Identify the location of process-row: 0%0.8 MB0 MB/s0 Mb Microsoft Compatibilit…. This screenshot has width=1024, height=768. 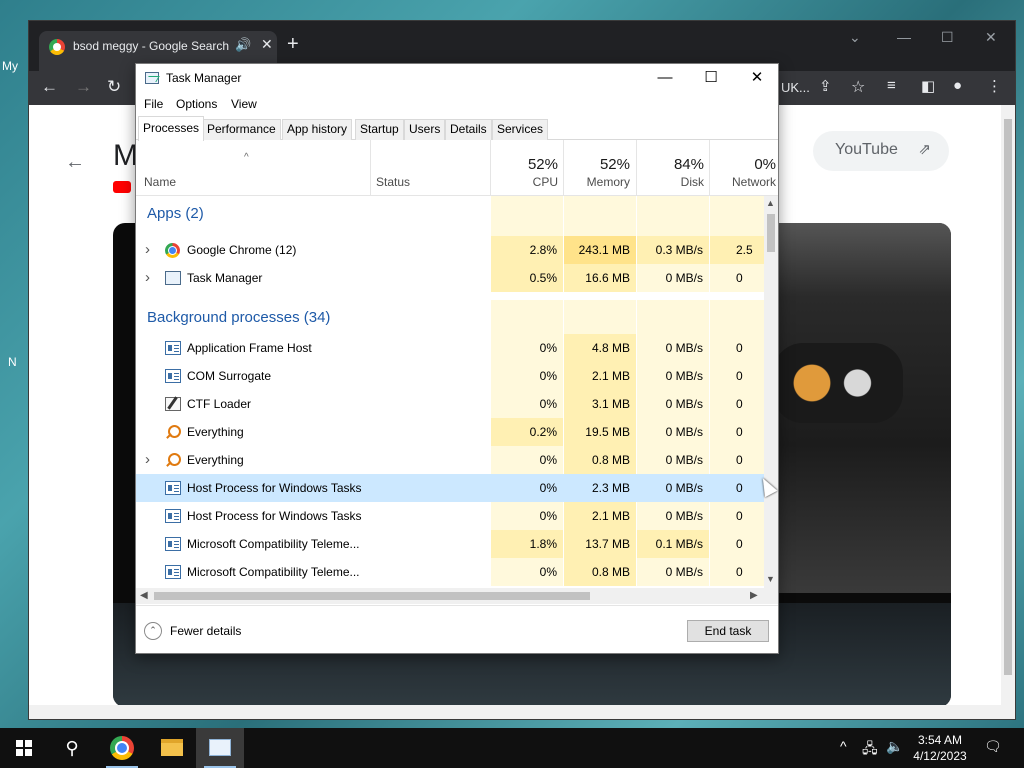
(450, 572).